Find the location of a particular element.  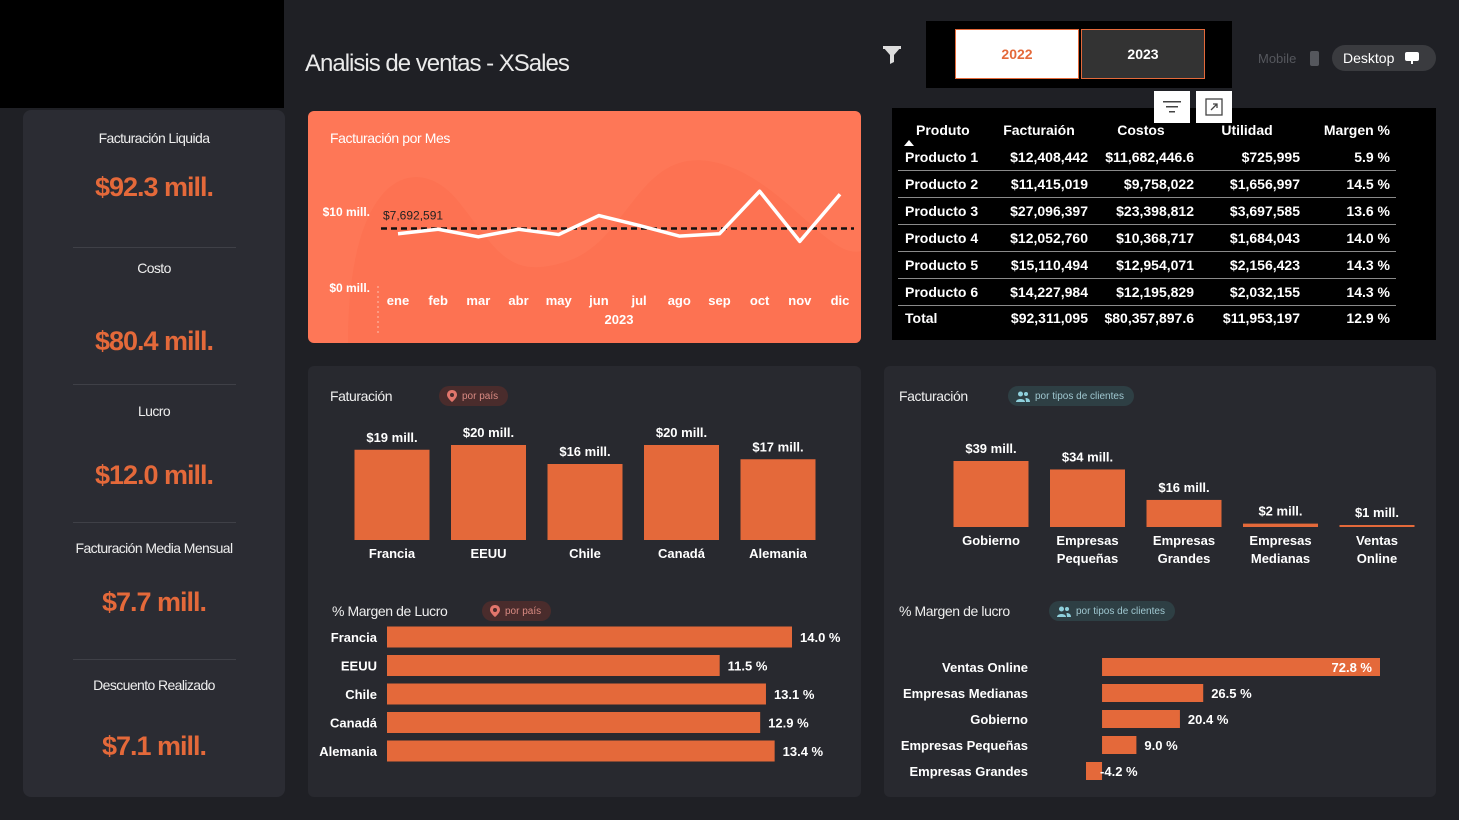

table-cell: $2,156,423 is located at coordinates (1247, 265).